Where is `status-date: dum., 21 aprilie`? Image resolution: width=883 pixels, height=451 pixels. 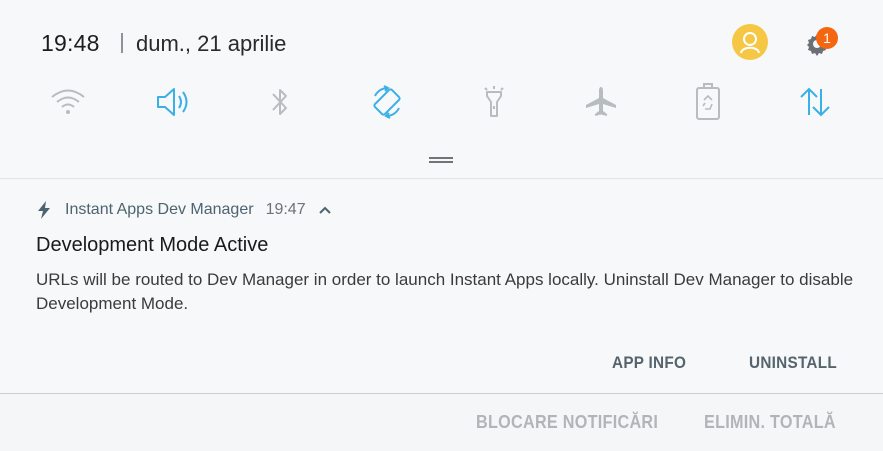
status-date: dum., 21 aprilie is located at coordinates (211, 44).